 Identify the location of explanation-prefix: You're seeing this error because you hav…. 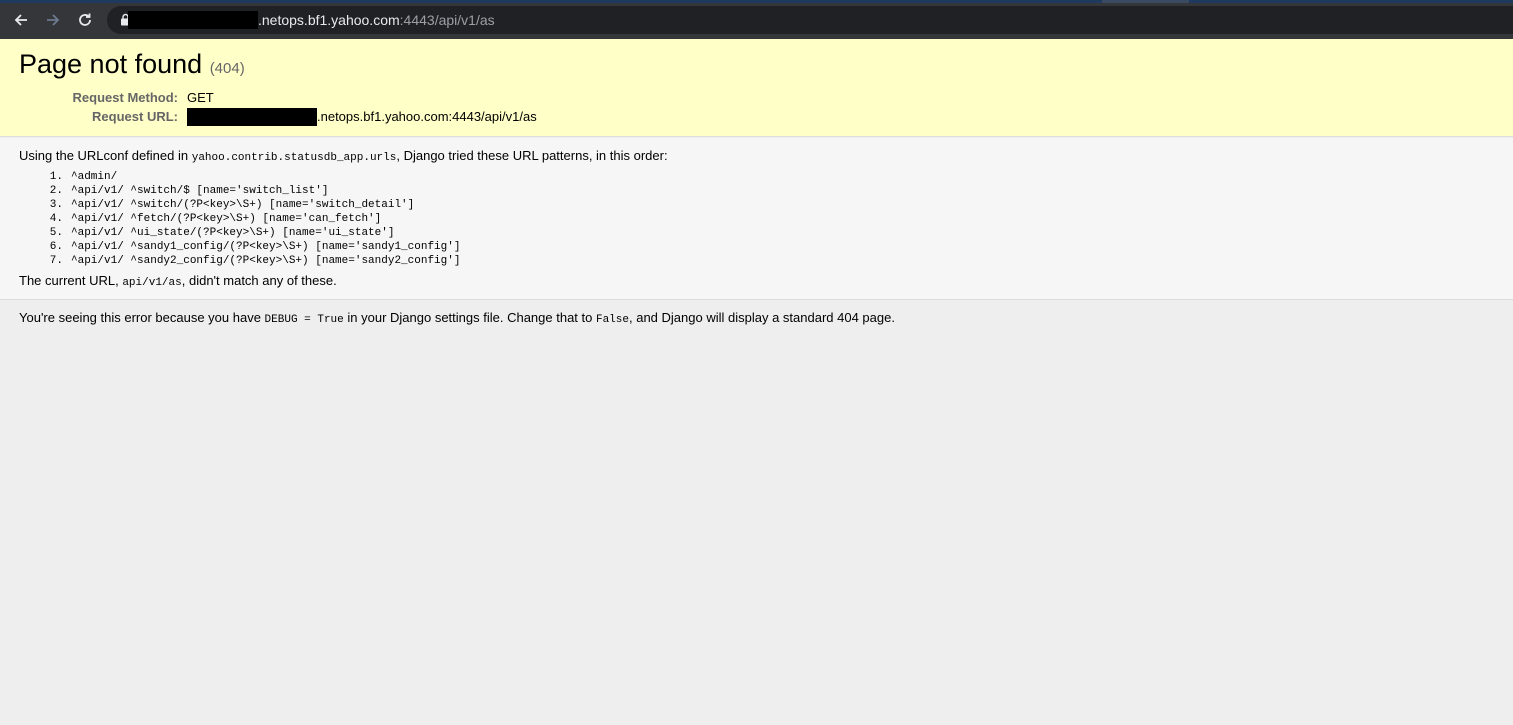
(142, 317).